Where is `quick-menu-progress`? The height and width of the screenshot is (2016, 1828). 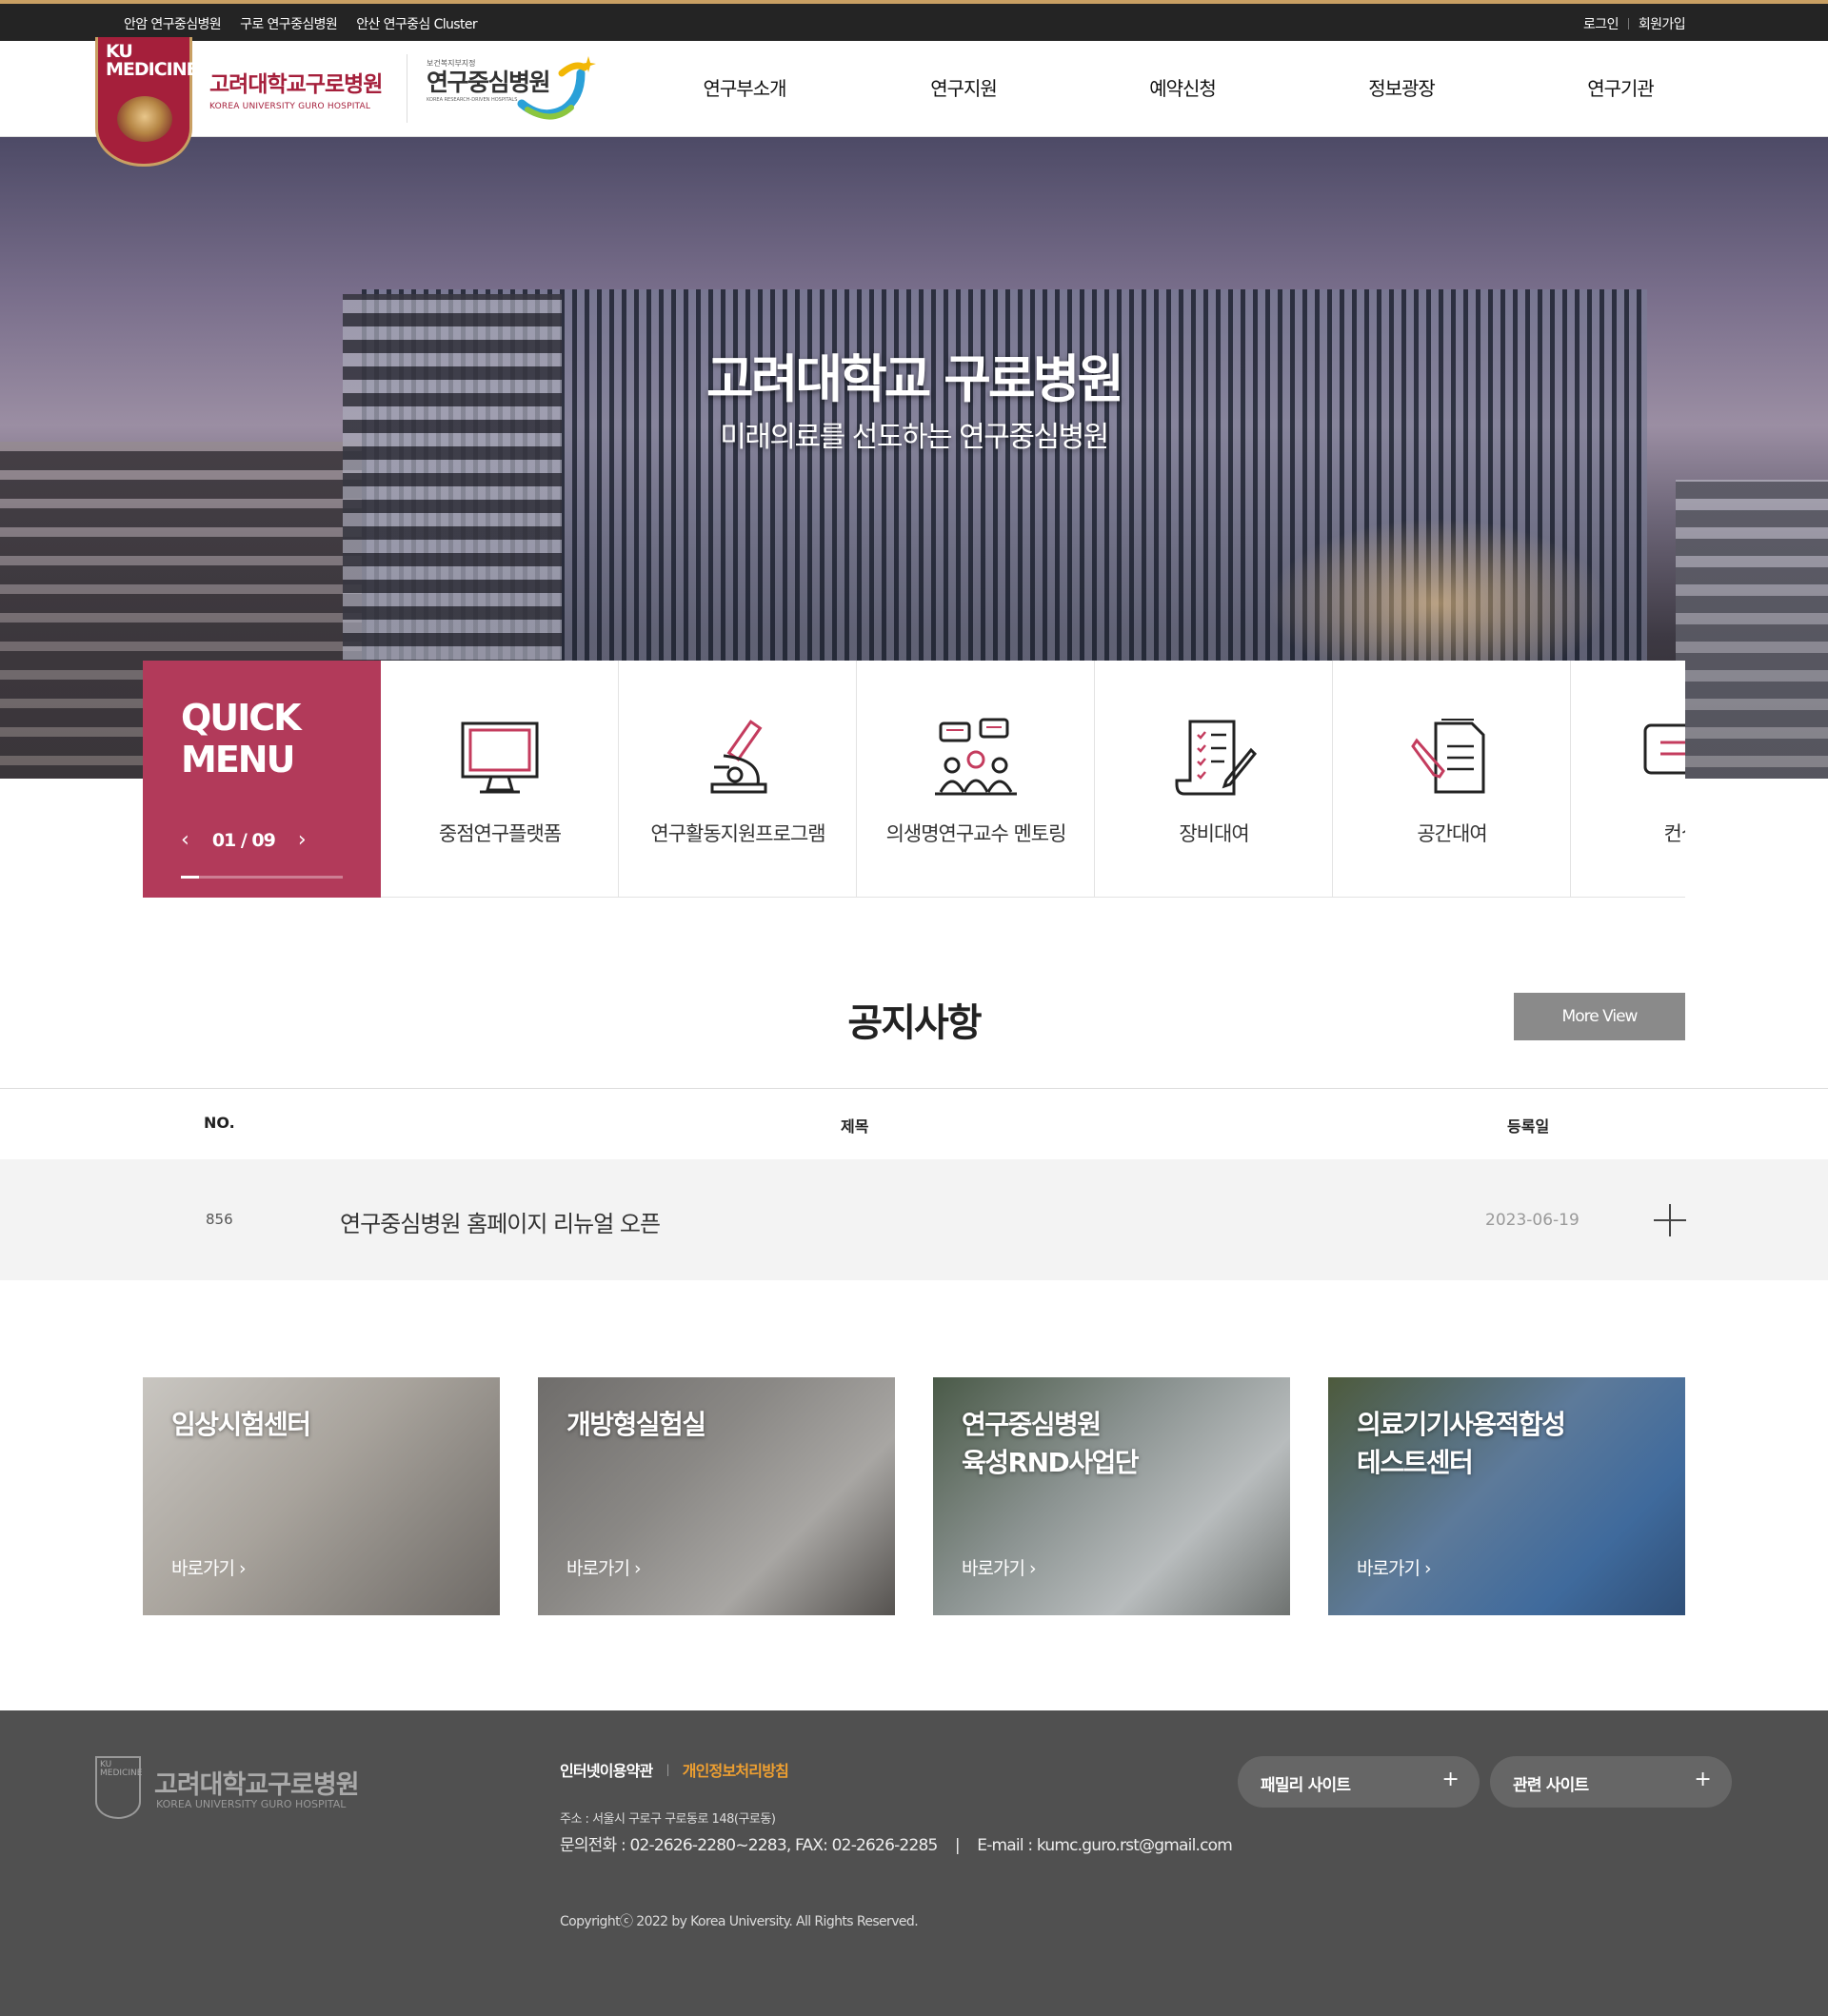
quick-menu-progress is located at coordinates (262, 877).